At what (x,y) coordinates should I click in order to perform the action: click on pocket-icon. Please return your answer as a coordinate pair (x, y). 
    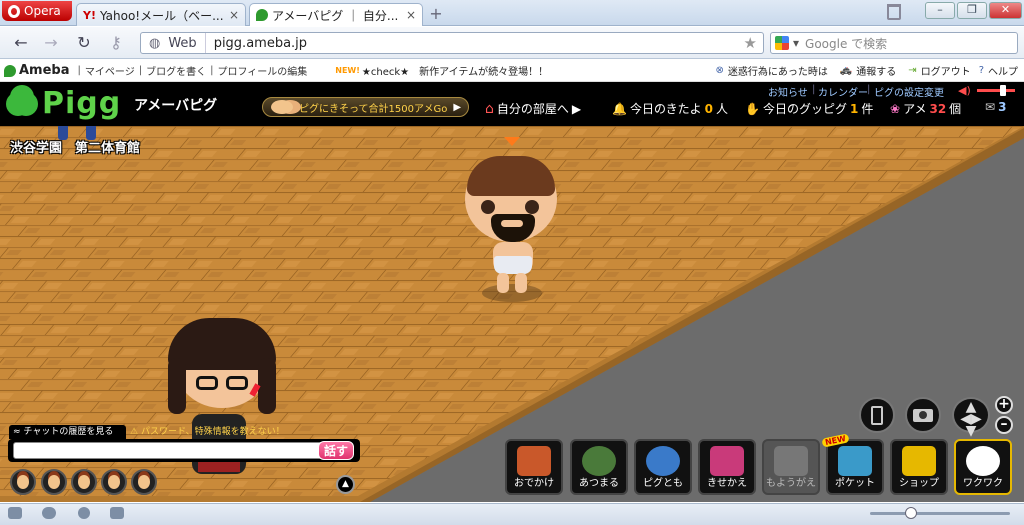
    Looking at the image, I should click on (855, 461).